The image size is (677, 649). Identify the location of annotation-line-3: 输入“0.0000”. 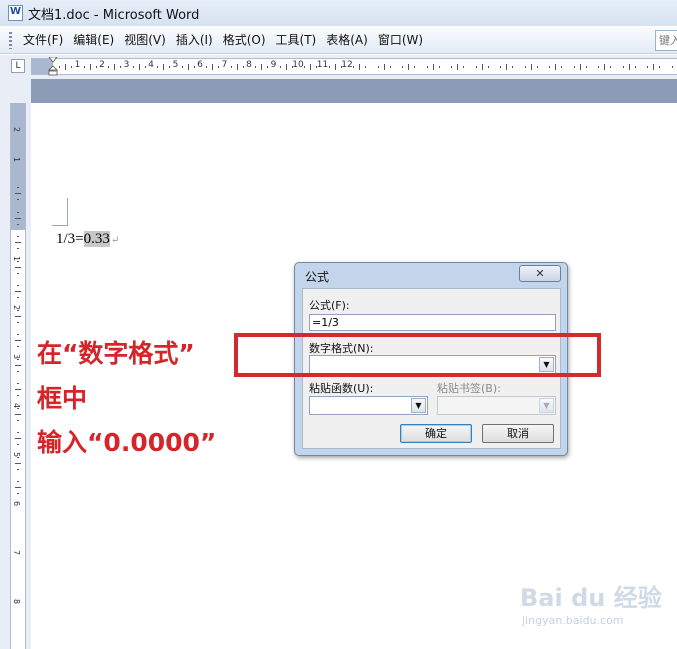
(127, 442).